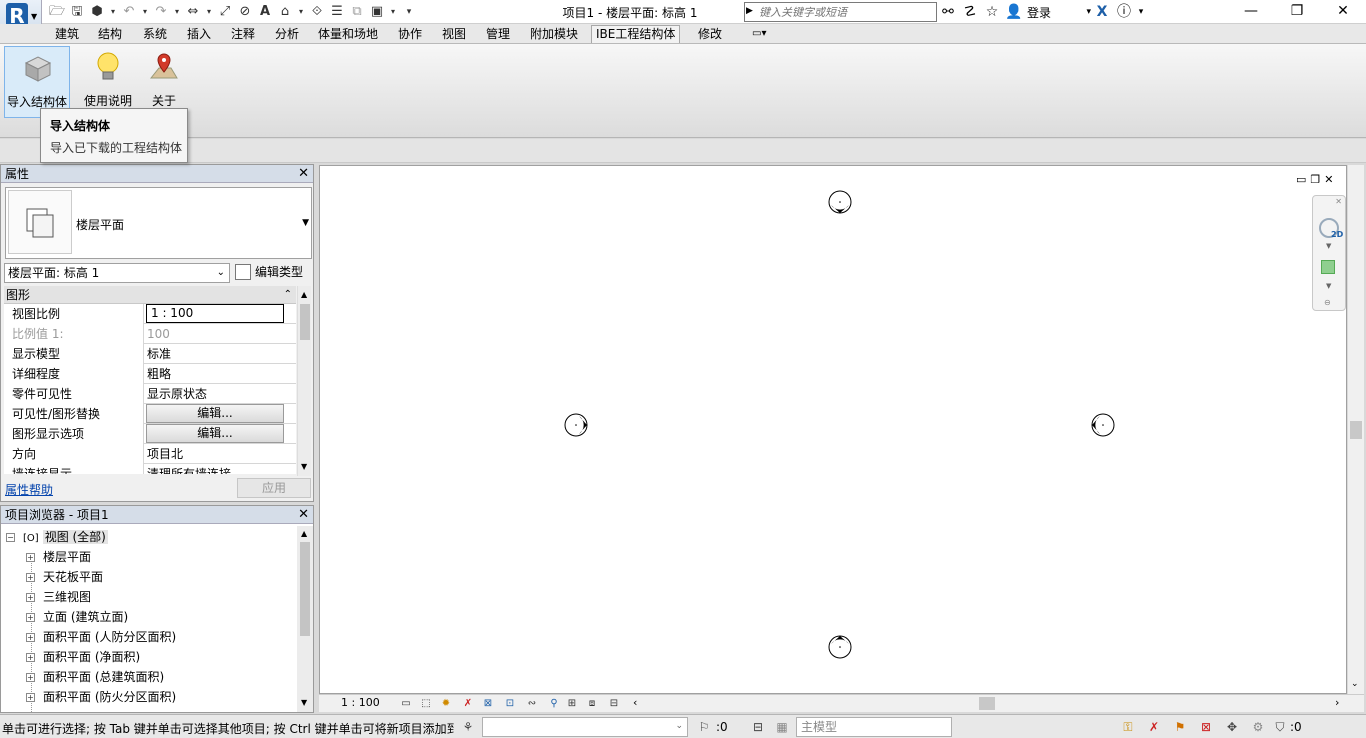 This screenshot has height=738, width=1366. I want to click on measure-icon: ⇔, so click(193, 12).